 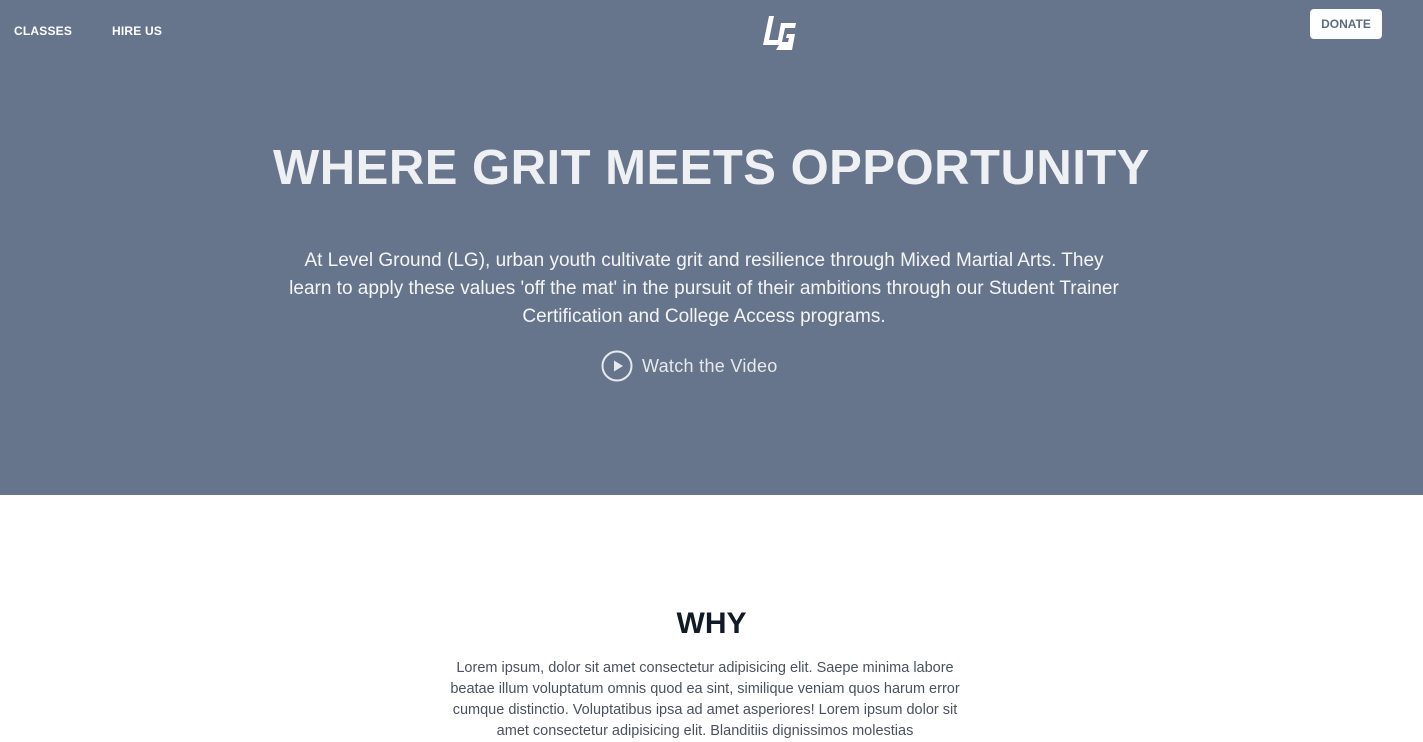 I want to click on watch-video-link: Watch the Video, so click(x=689, y=366).